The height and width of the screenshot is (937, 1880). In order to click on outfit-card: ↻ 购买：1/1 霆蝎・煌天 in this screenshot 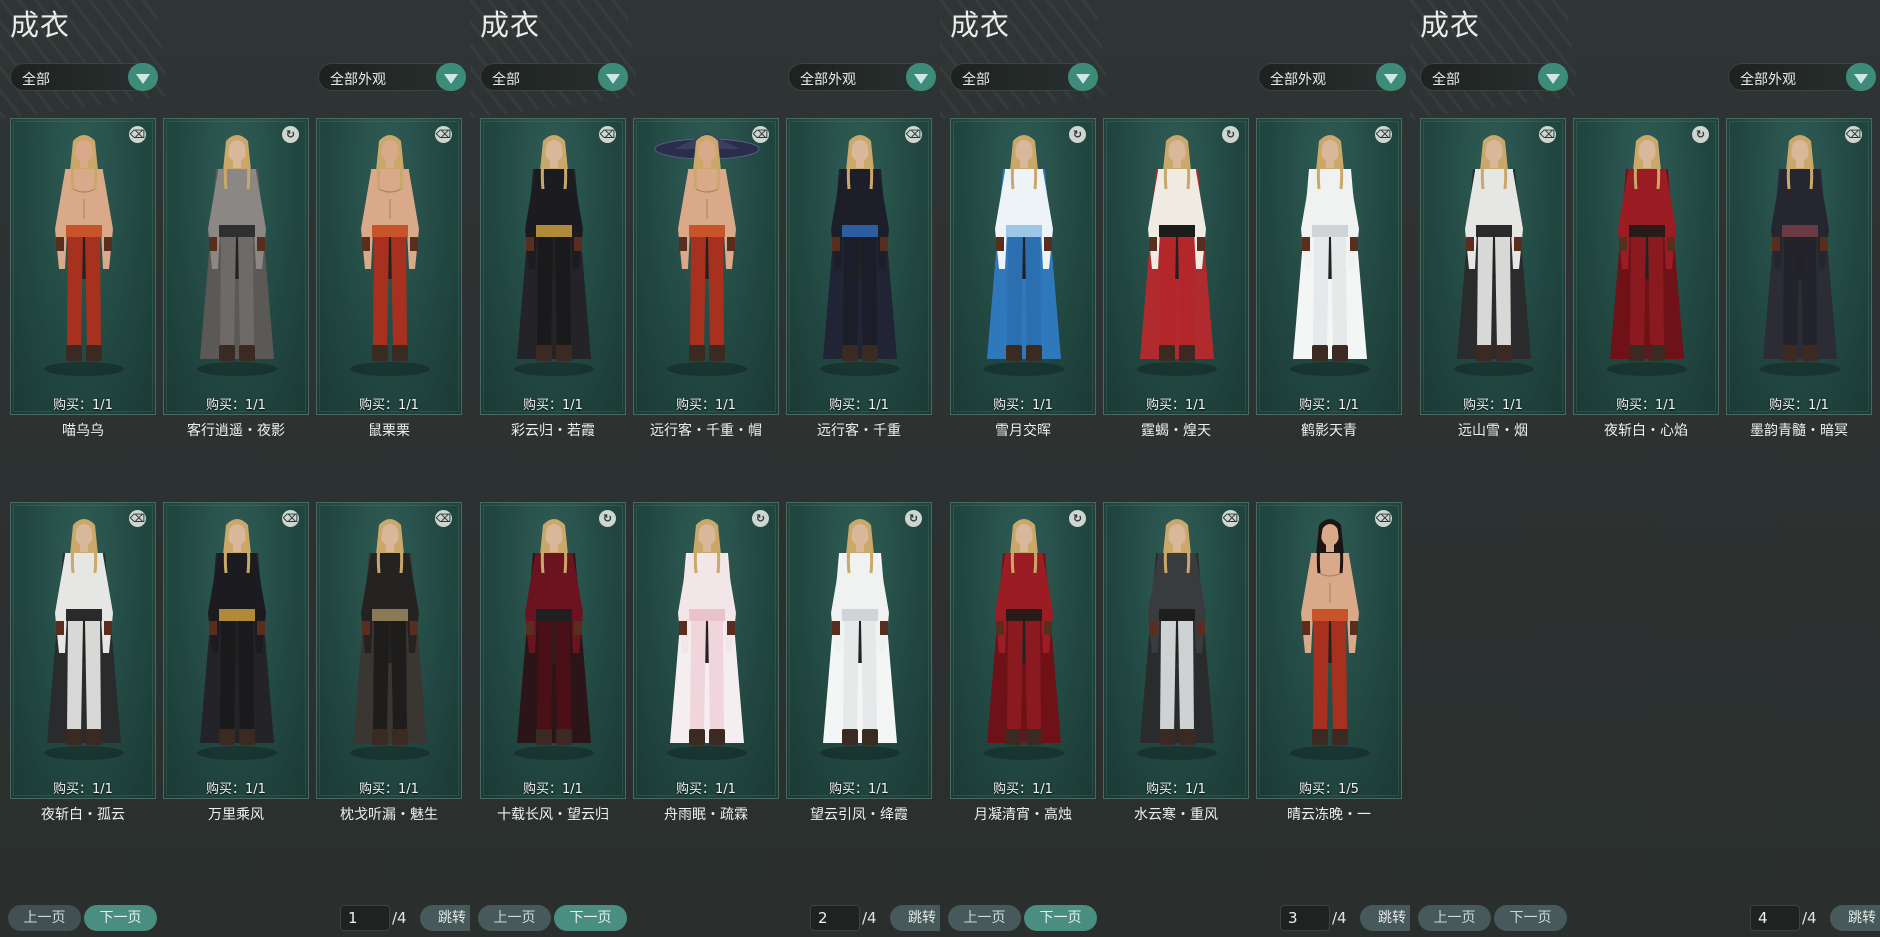, I will do `click(1176, 278)`.